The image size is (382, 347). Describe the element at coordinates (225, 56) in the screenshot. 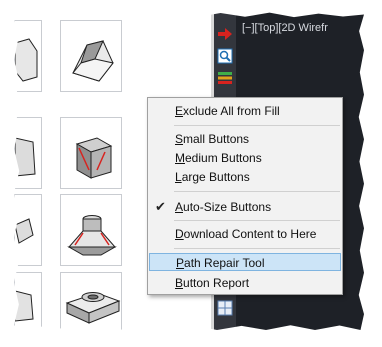

I see `zoom-icon` at that location.